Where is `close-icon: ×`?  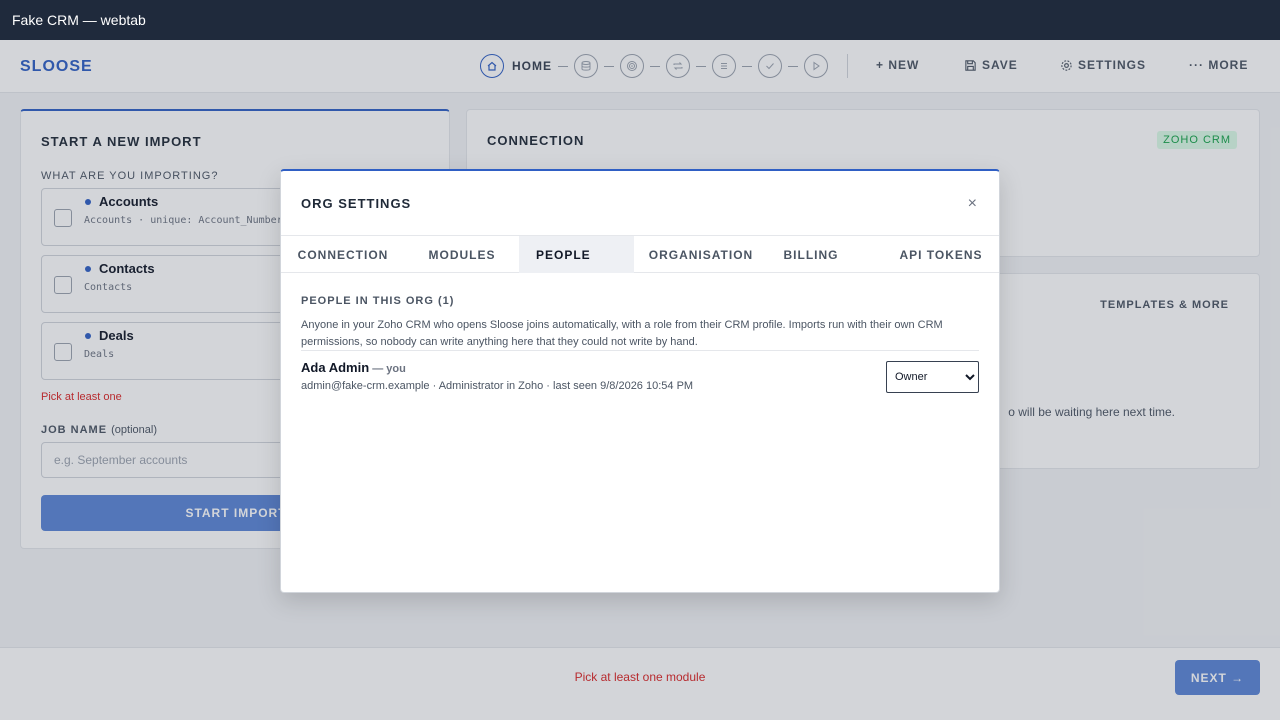 close-icon: × is located at coordinates (972, 204).